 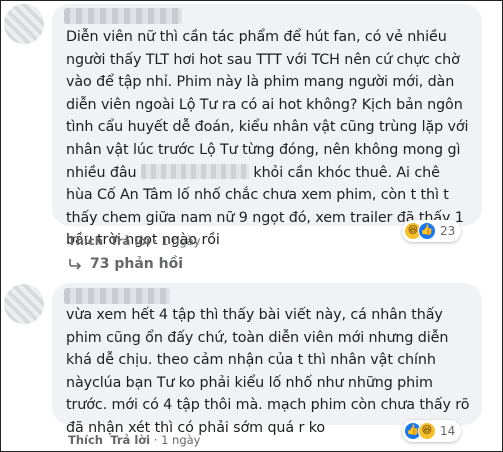 I want to click on comment-line: nhiều đâu, so click(x=101, y=172).